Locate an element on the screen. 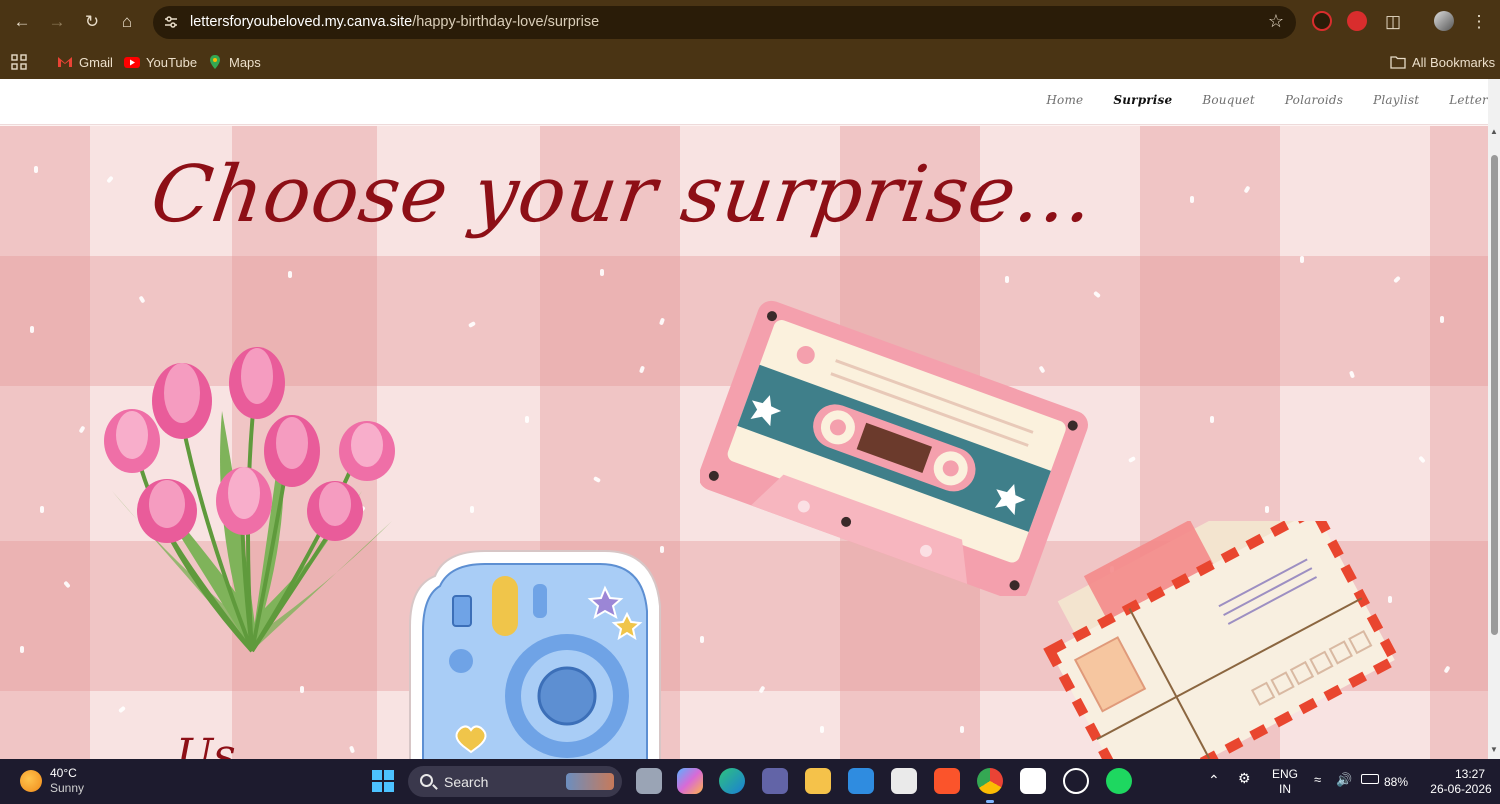 The height and width of the screenshot is (804, 1500). nav-bouquet: Bouquet is located at coordinates (1228, 100).